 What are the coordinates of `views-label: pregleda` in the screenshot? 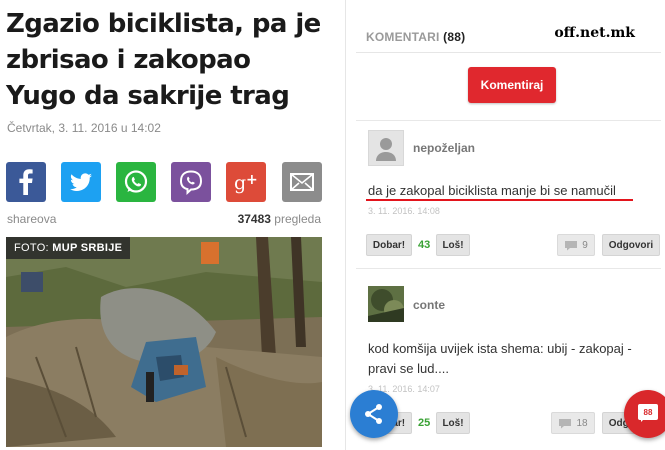 It's located at (297, 219).